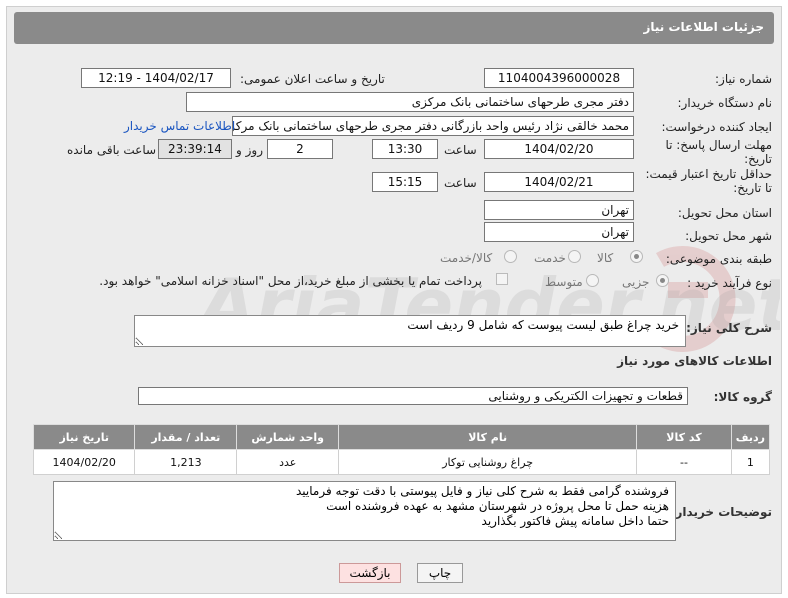  I want to click on cell-quantity: 1,213, so click(186, 462).